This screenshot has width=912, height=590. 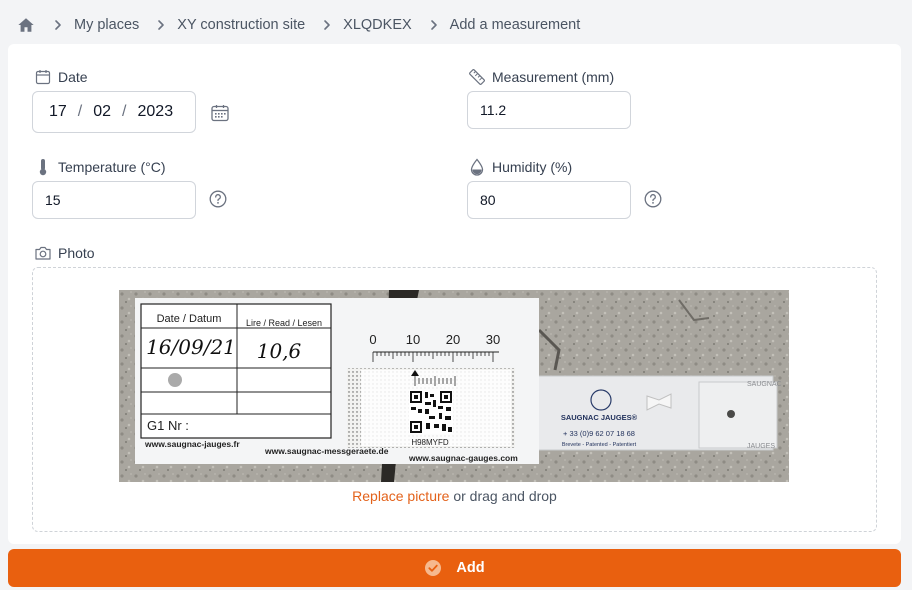 I want to click on date-year: 2023, so click(x=156, y=112).